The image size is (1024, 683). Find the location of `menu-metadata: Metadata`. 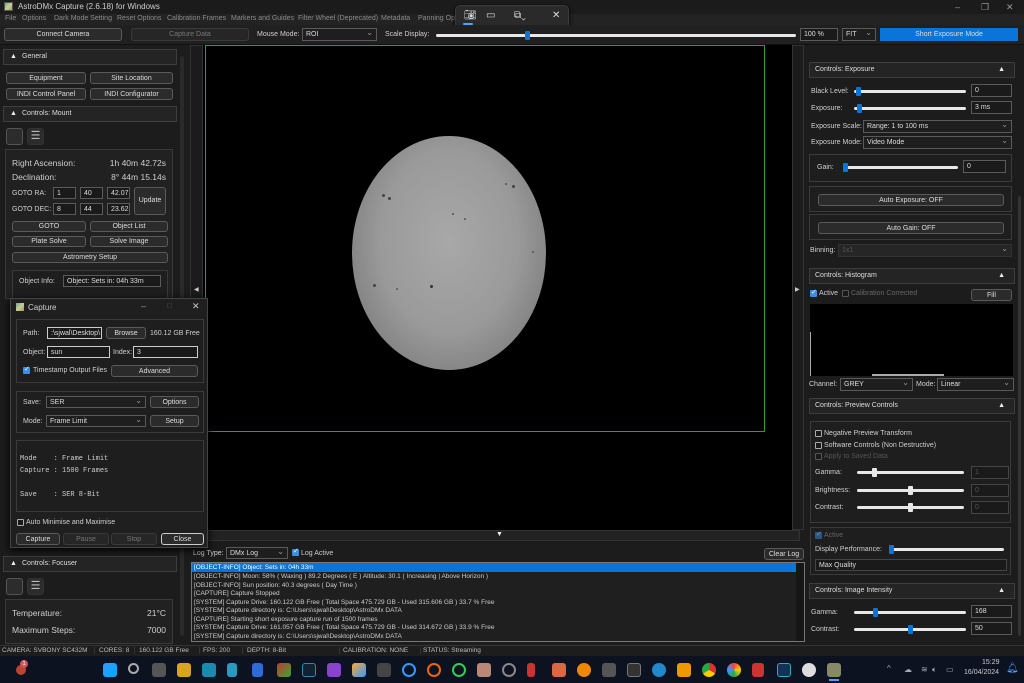

menu-metadata: Metadata is located at coordinates (395, 18).